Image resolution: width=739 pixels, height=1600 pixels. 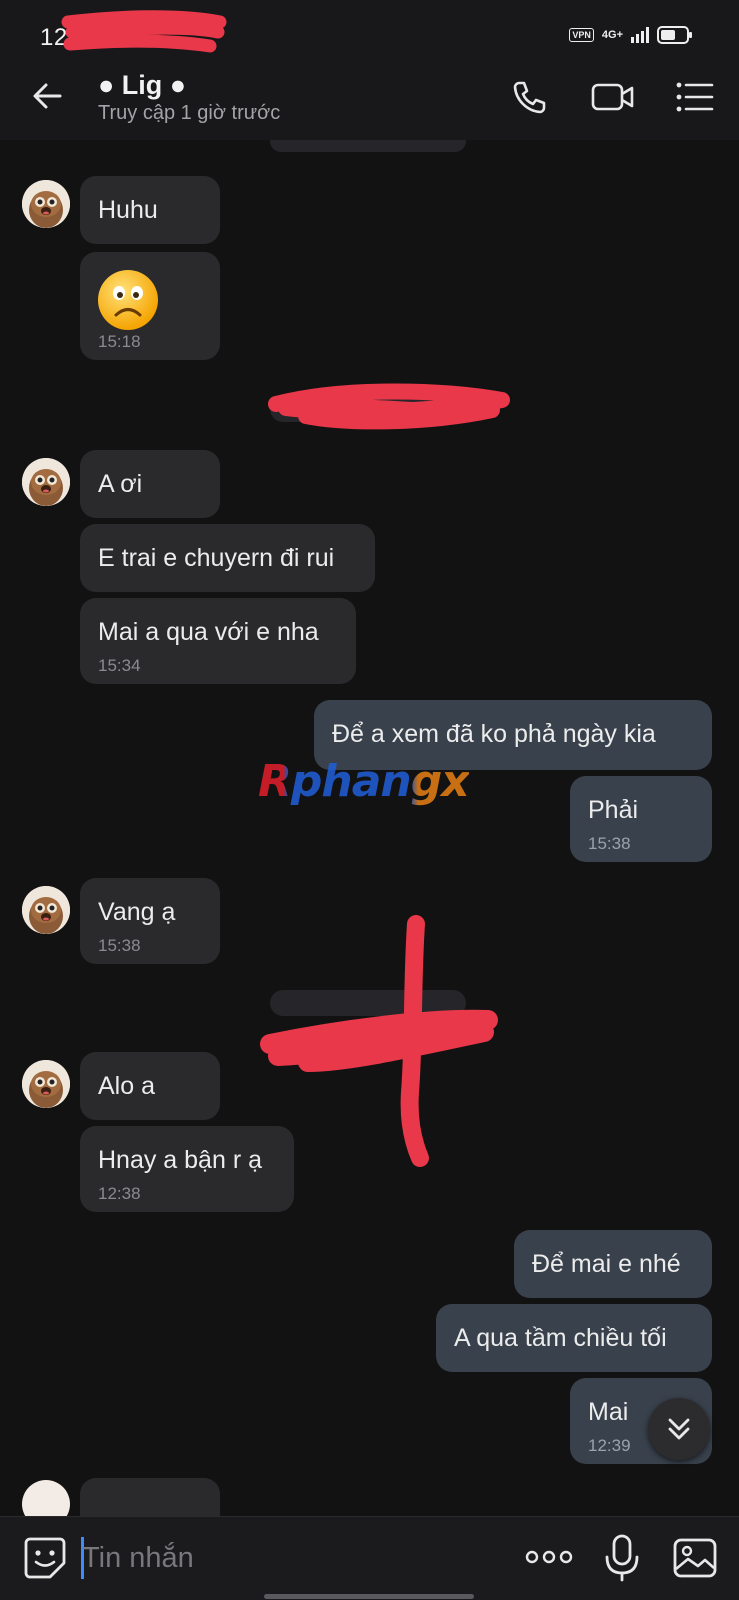 What do you see at coordinates (640, 35) in the screenshot?
I see `signal-icon` at bounding box center [640, 35].